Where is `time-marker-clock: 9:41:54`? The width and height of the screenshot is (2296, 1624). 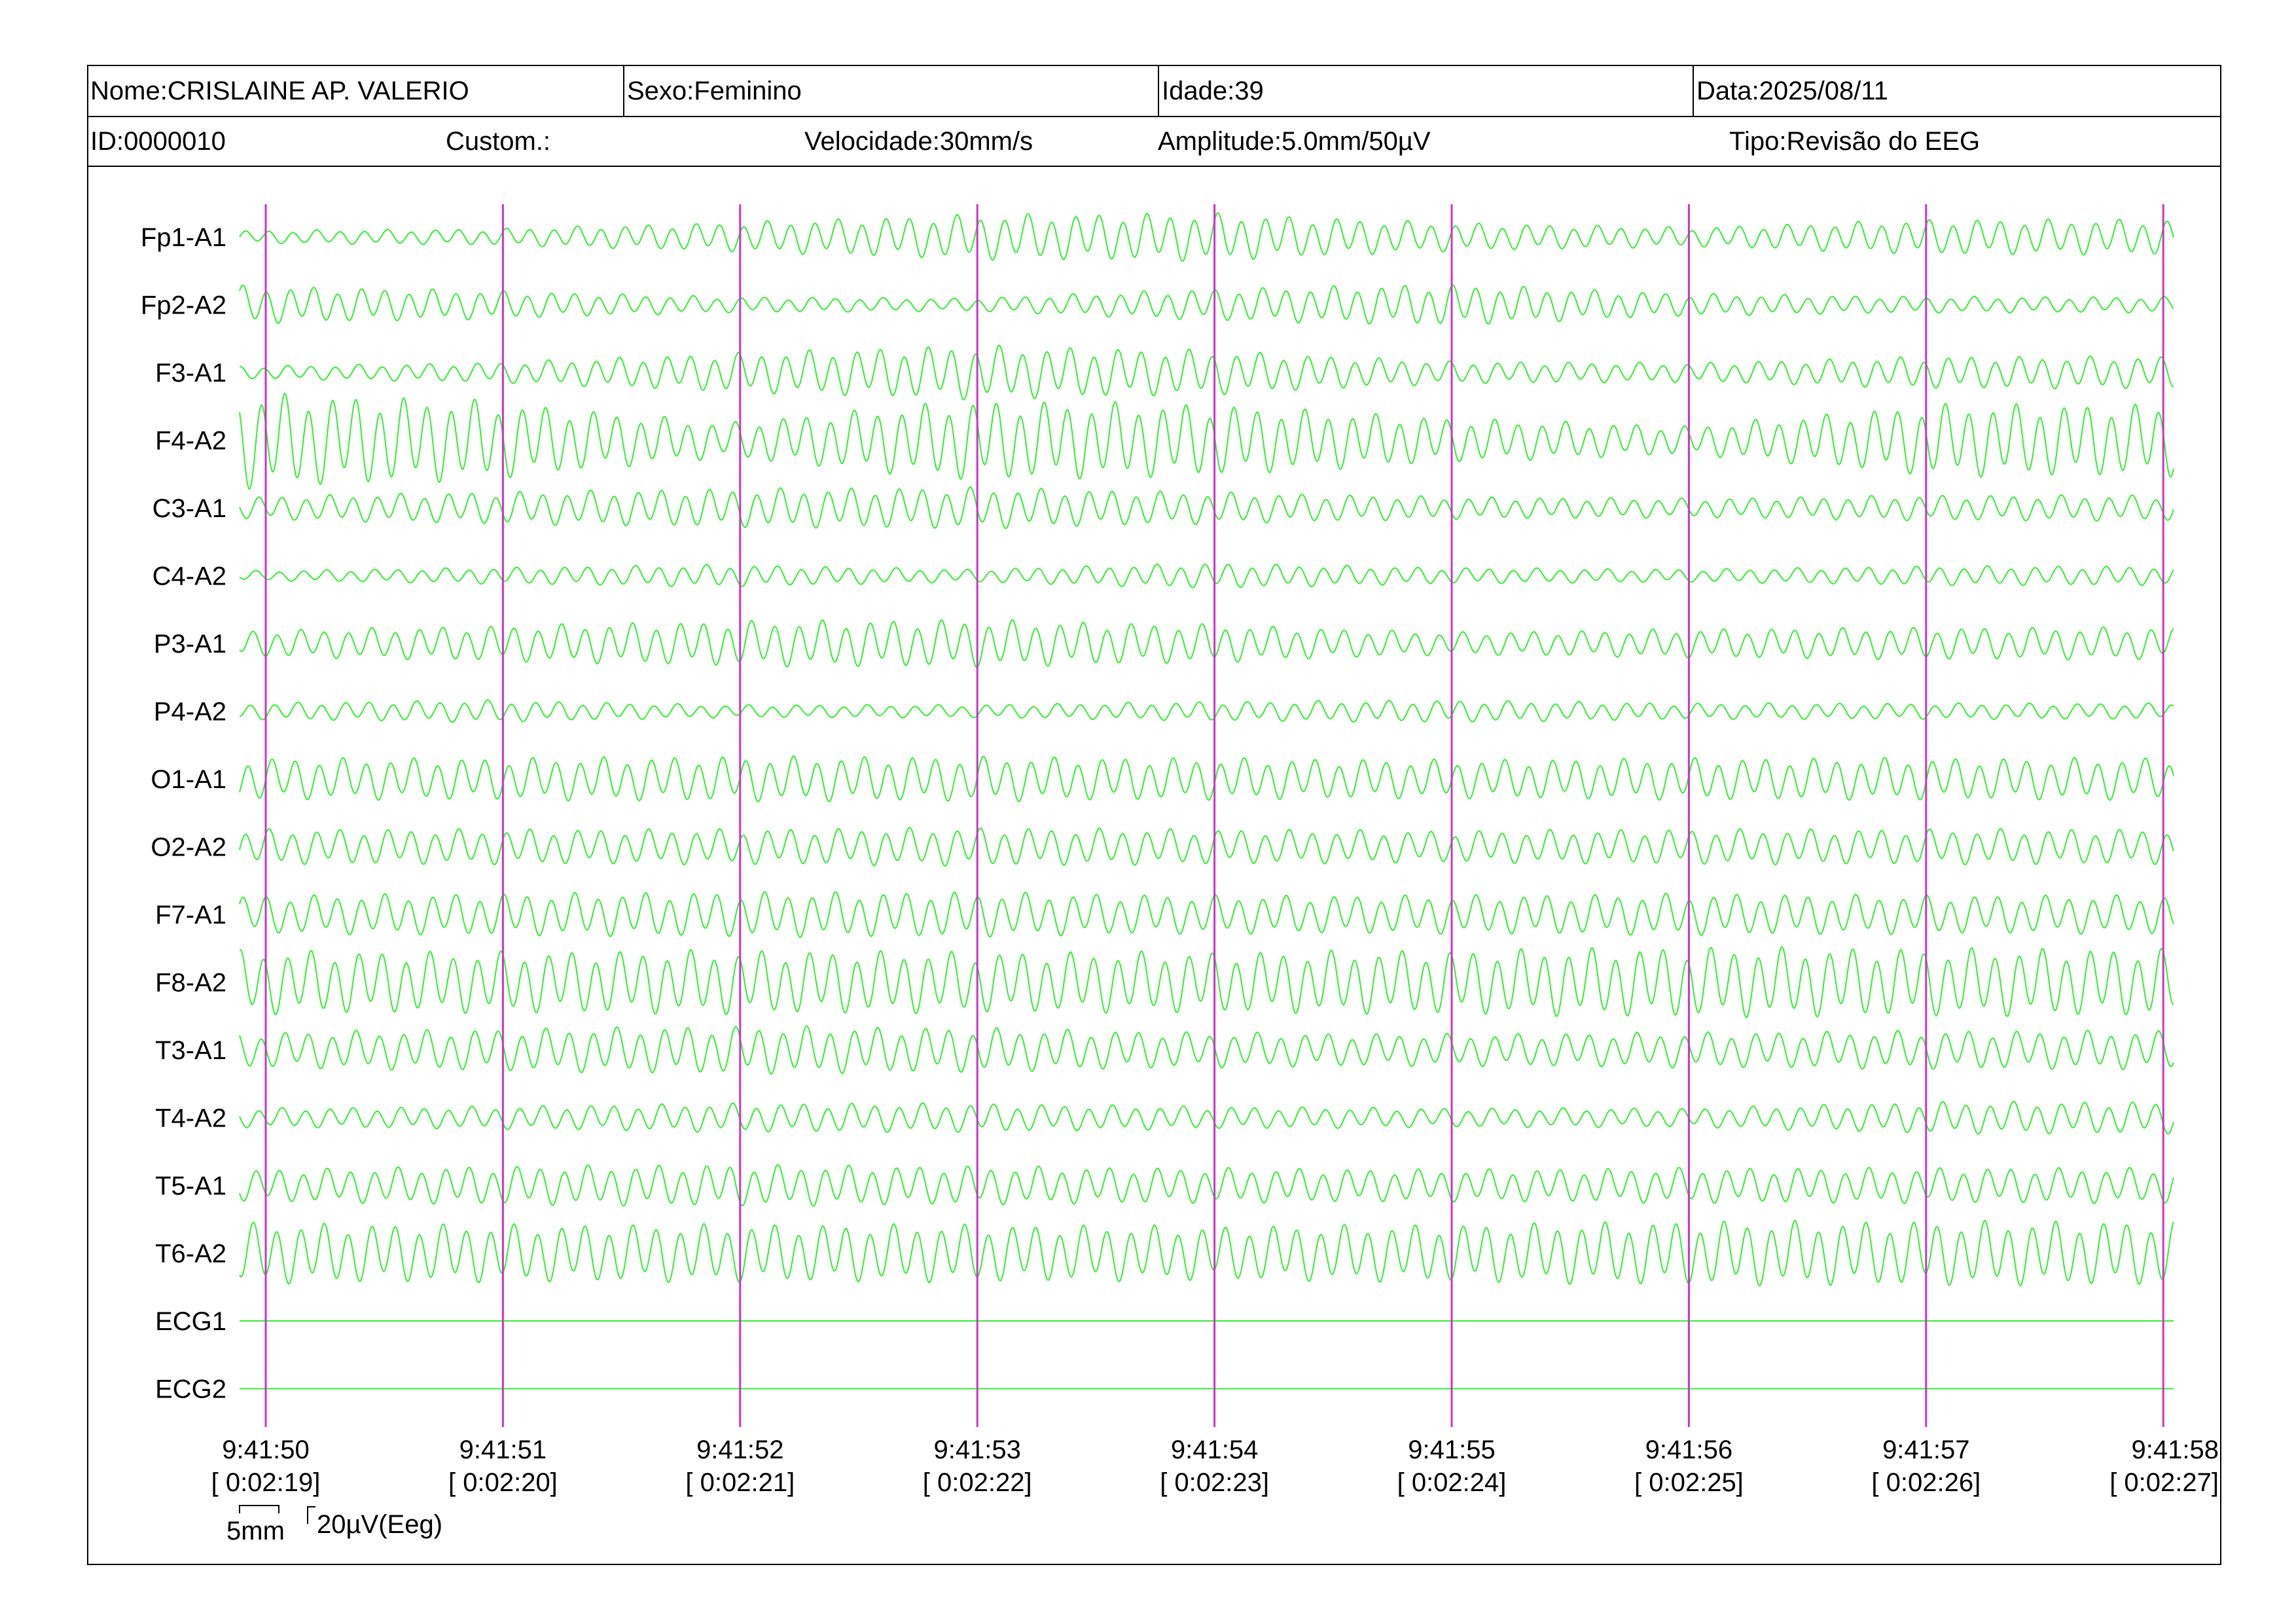 time-marker-clock: 9:41:54 is located at coordinates (1214, 1450).